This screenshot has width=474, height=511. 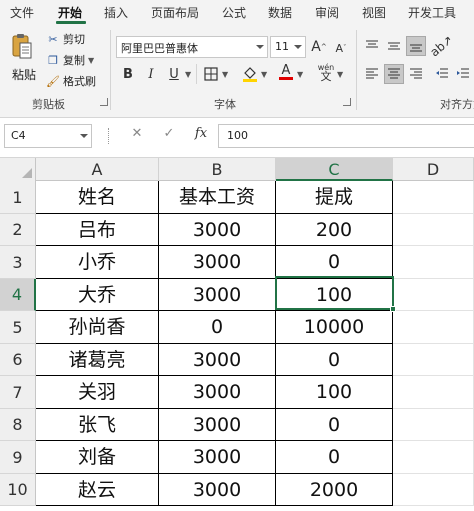 What do you see at coordinates (18, 230) in the screenshot?
I see `row-header-2: 2` at bounding box center [18, 230].